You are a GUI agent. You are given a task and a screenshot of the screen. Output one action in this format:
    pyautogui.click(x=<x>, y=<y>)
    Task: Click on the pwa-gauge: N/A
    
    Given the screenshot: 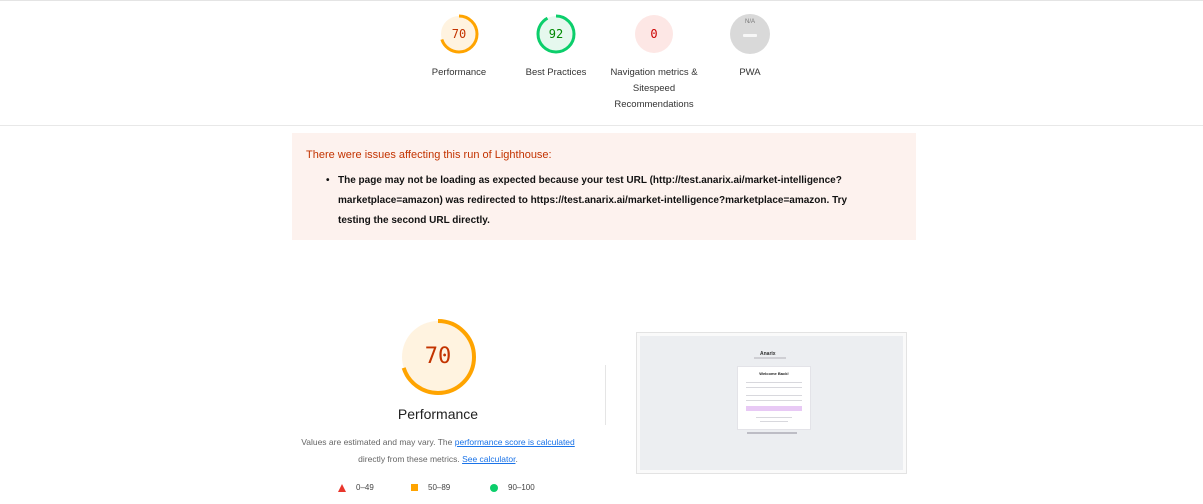 What is the action you would take?
    pyautogui.click(x=750, y=34)
    